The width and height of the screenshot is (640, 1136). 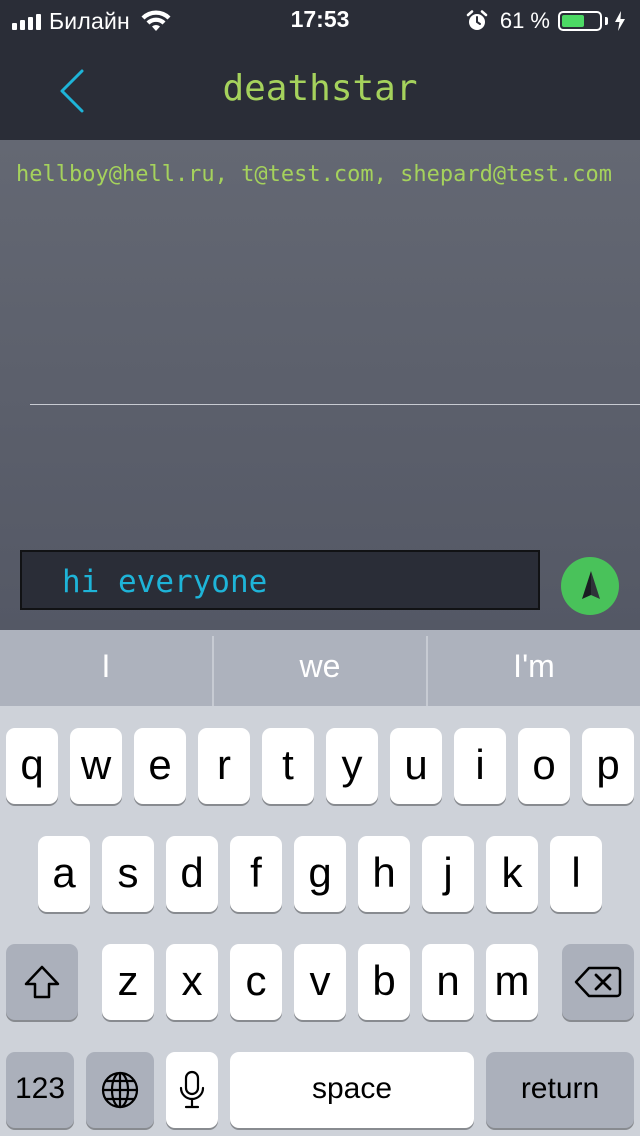 I want to click on return-key: return, so click(x=560, y=1090).